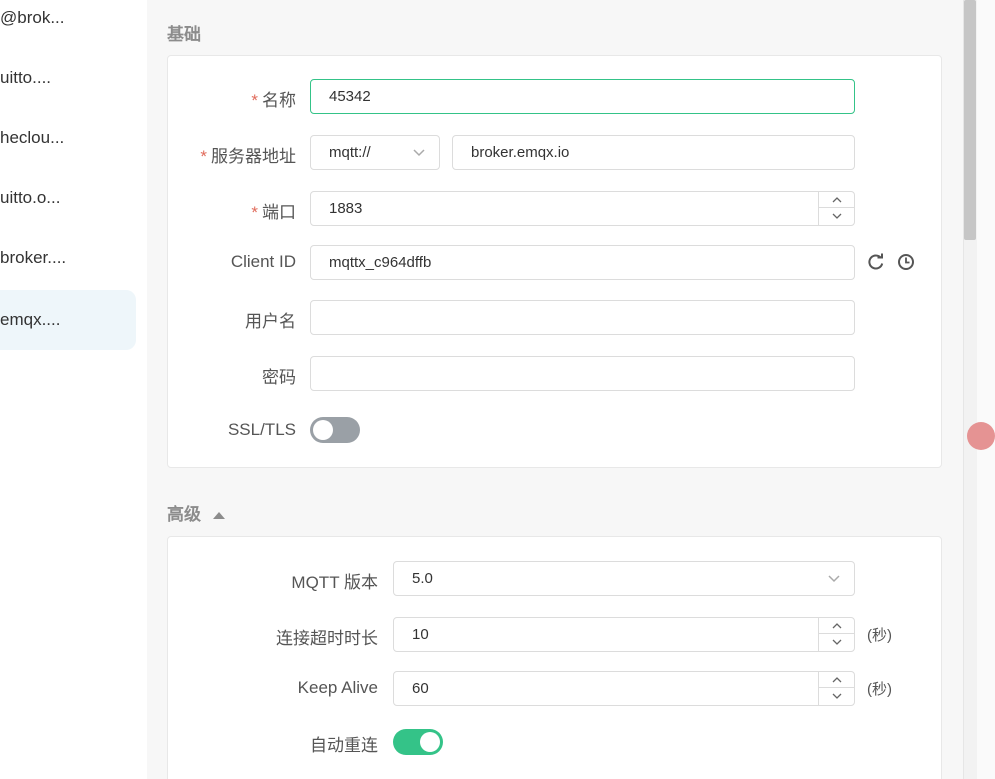 The width and height of the screenshot is (995, 779). Describe the element at coordinates (337, 687) in the screenshot. I see `keep-alive-label: Keep Alive` at that location.